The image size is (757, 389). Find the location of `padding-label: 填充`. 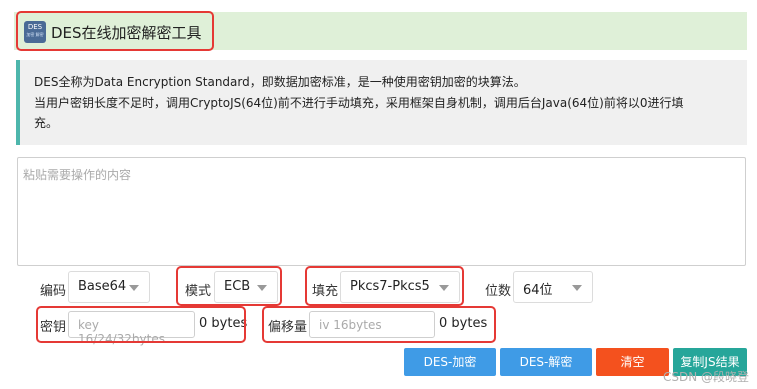

padding-label: 填充 is located at coordinates (325, 291).